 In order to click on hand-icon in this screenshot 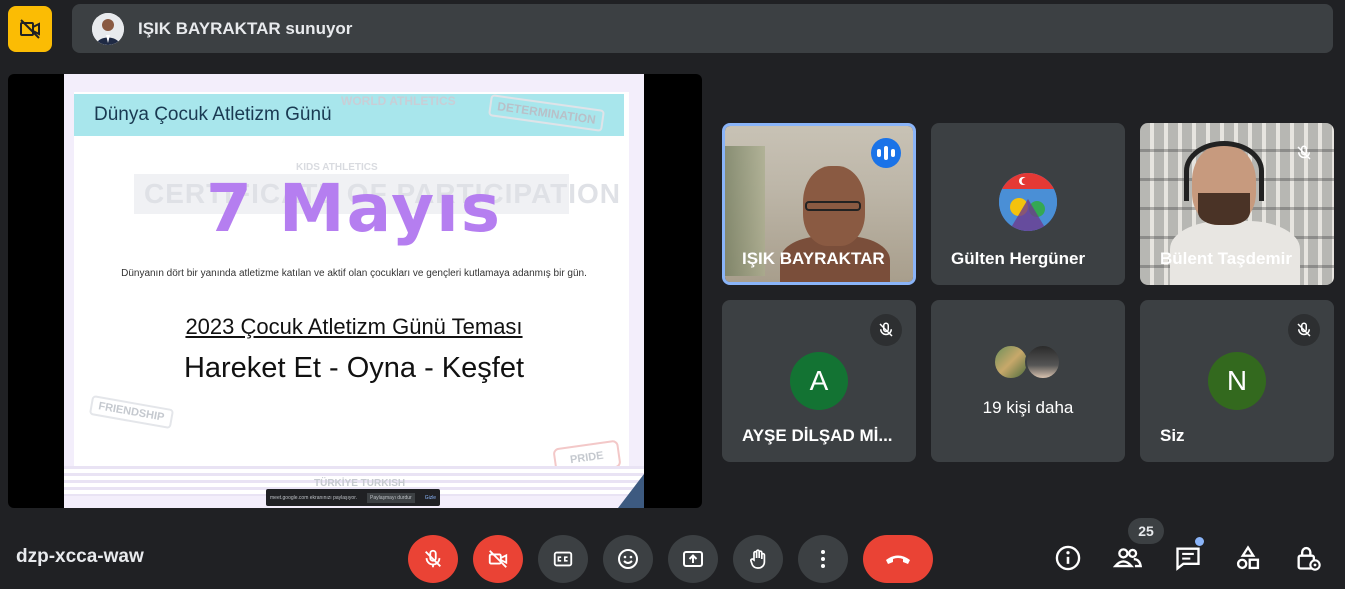, I will do `click(758, 559)`.